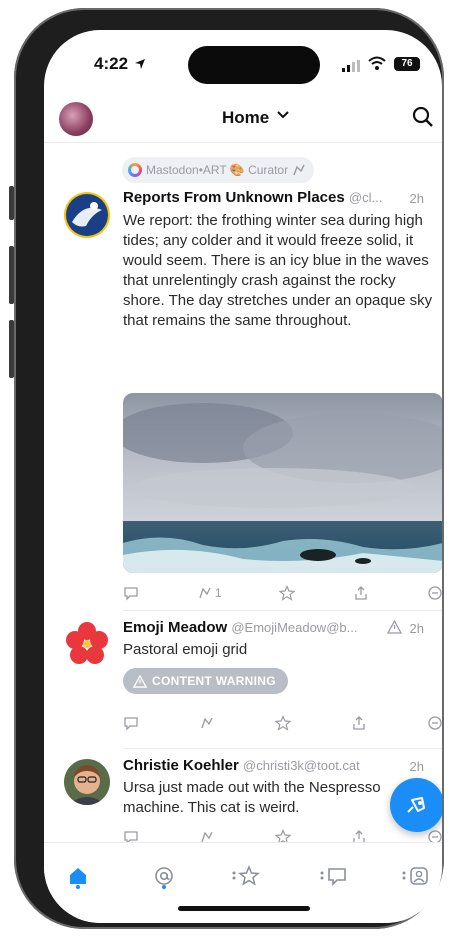 The image size is (458, 937). Describe the element at coordinates (181, 765) in the screenshot. I see `author-name: Christie Koehler` at that location.